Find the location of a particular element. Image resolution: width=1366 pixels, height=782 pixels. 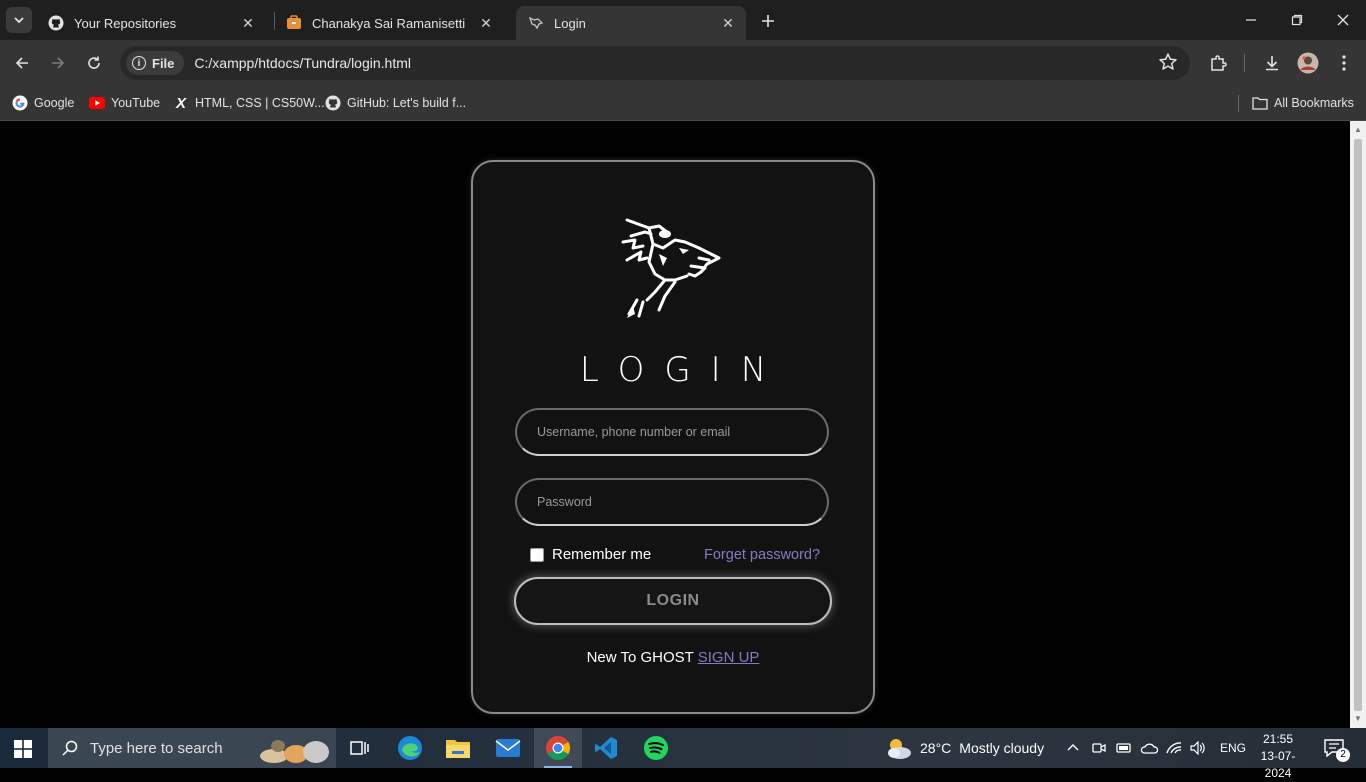

chevron-up-icon is located at coordinates (1073, 748).